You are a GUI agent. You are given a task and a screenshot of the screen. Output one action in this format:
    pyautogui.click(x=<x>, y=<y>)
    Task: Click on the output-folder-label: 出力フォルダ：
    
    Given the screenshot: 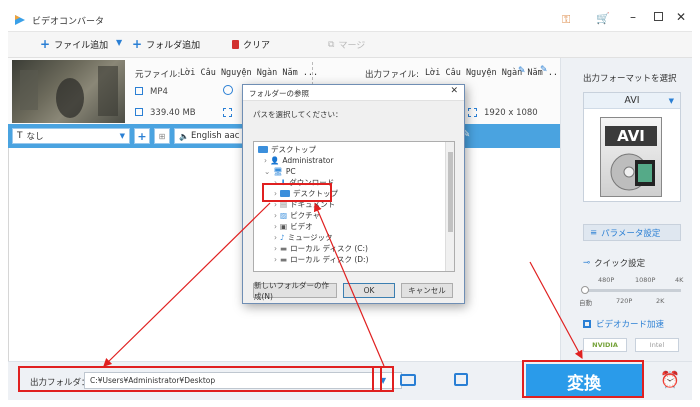 What is the action you would take?
    pyautogui.click(x=60, y=383)
    